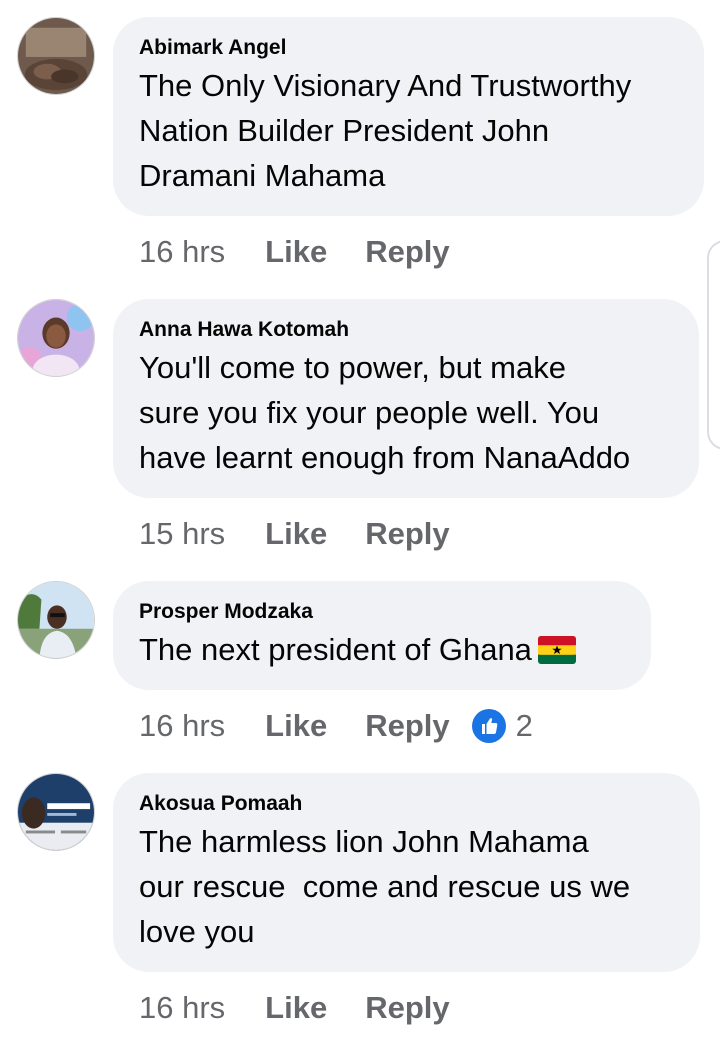  What do you see at coordinates (352, 367) in the screenshot?
I see `comment-text-line: You'll come to power, but make` at bounding box center [352, 367].